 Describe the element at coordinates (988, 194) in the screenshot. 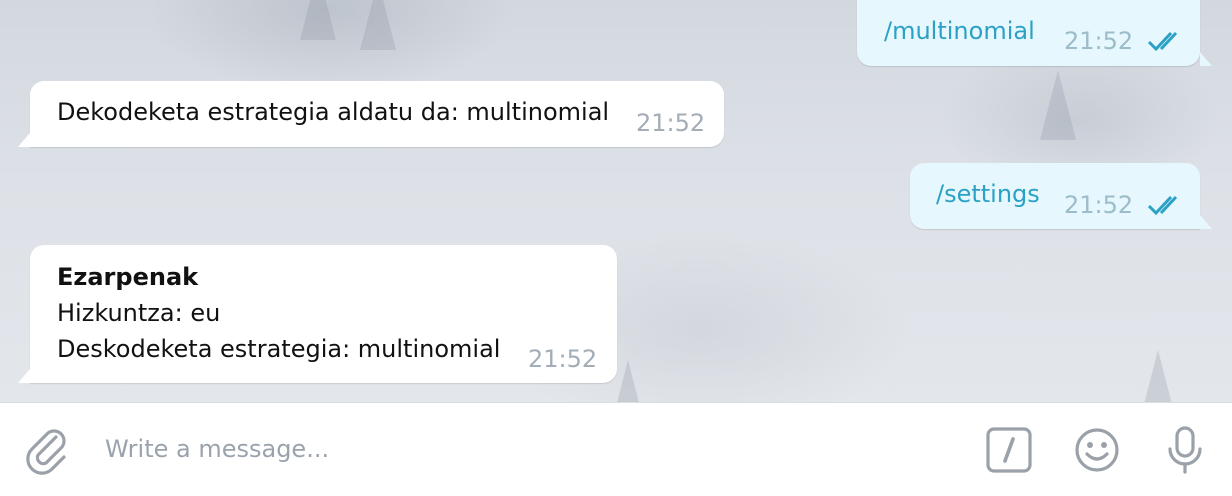

I see `command-link: /settings` at that location.